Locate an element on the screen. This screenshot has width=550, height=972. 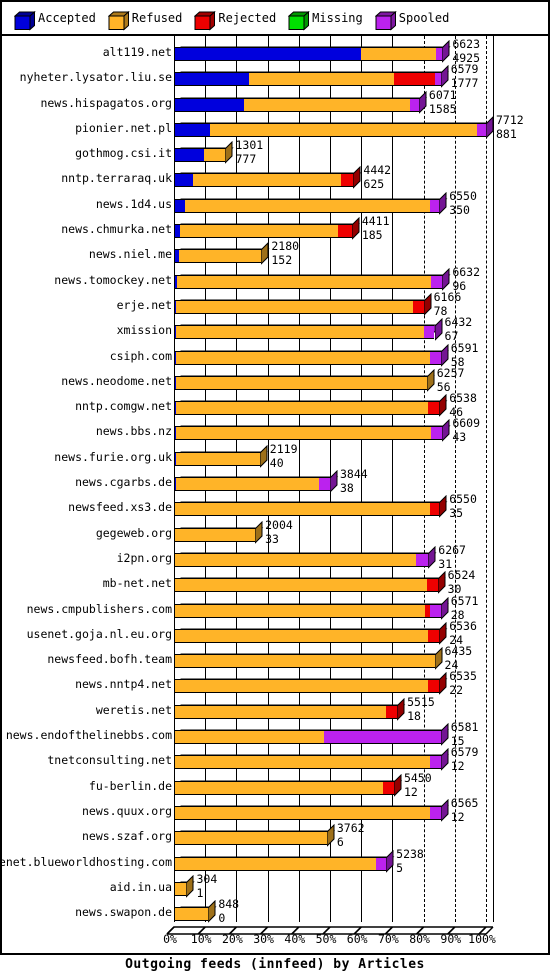
bar-row: erje.net 6166 78 is located at coordinates (275, 303).